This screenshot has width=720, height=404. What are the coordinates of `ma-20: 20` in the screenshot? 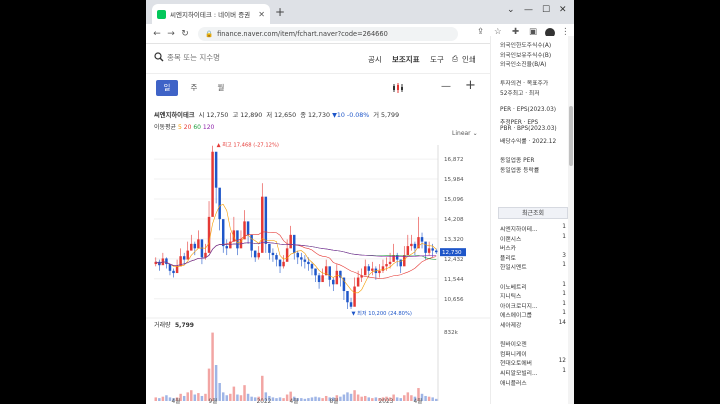 It's located at (187, 127).